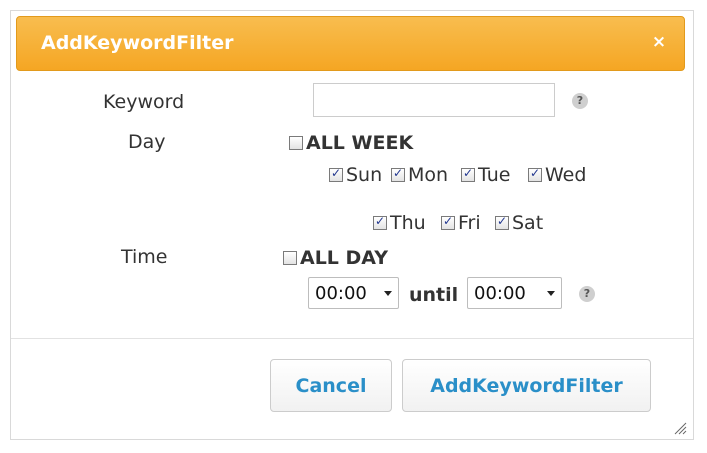  I want to click on day-checkbox-wed: Wed, so click(557, 175).